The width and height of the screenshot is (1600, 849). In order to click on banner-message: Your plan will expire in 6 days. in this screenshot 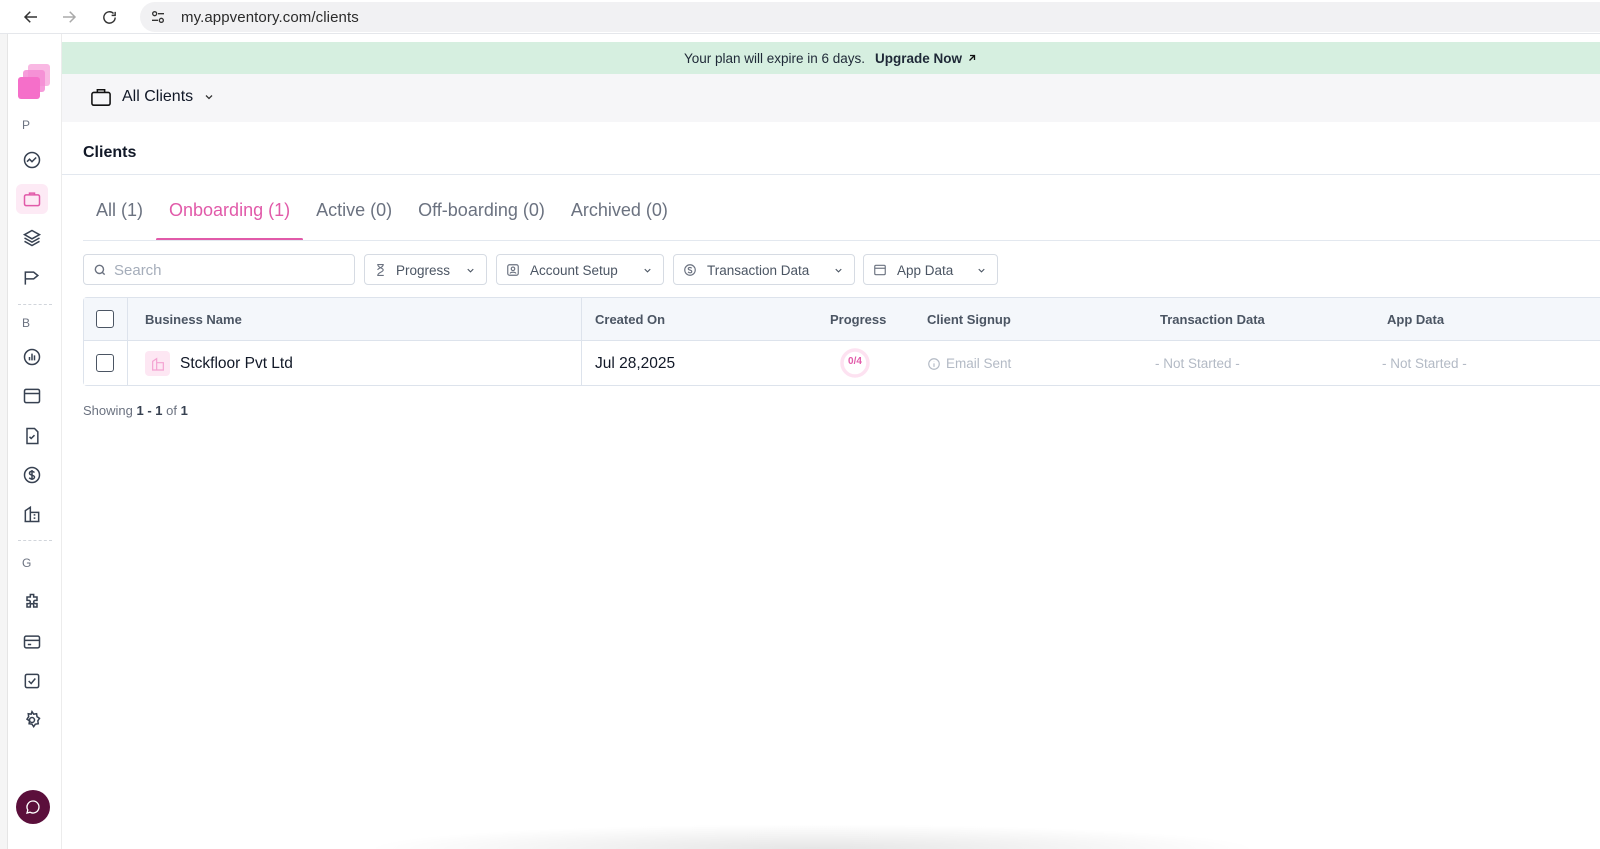, I will do `click(774, 58)`.